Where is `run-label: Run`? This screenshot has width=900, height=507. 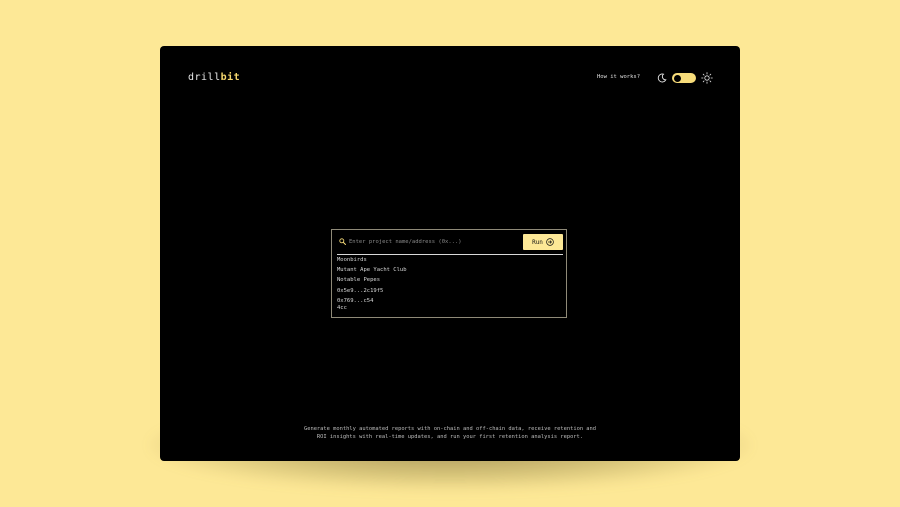 run-label: Run is located at coordinates (537, 242).